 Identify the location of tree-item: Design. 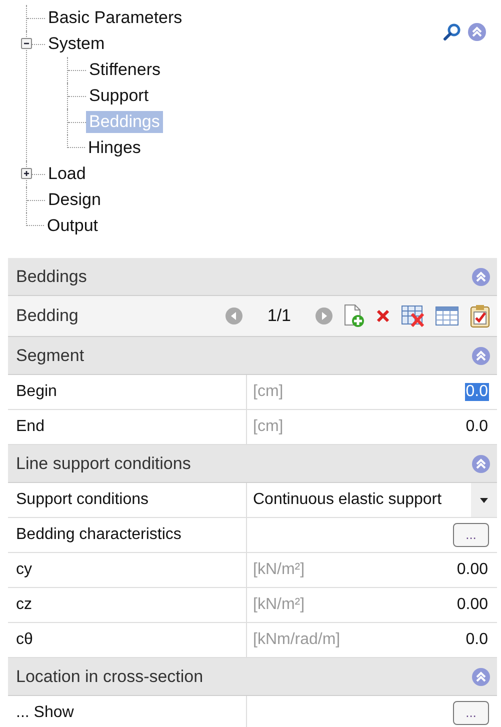
(74, 200).